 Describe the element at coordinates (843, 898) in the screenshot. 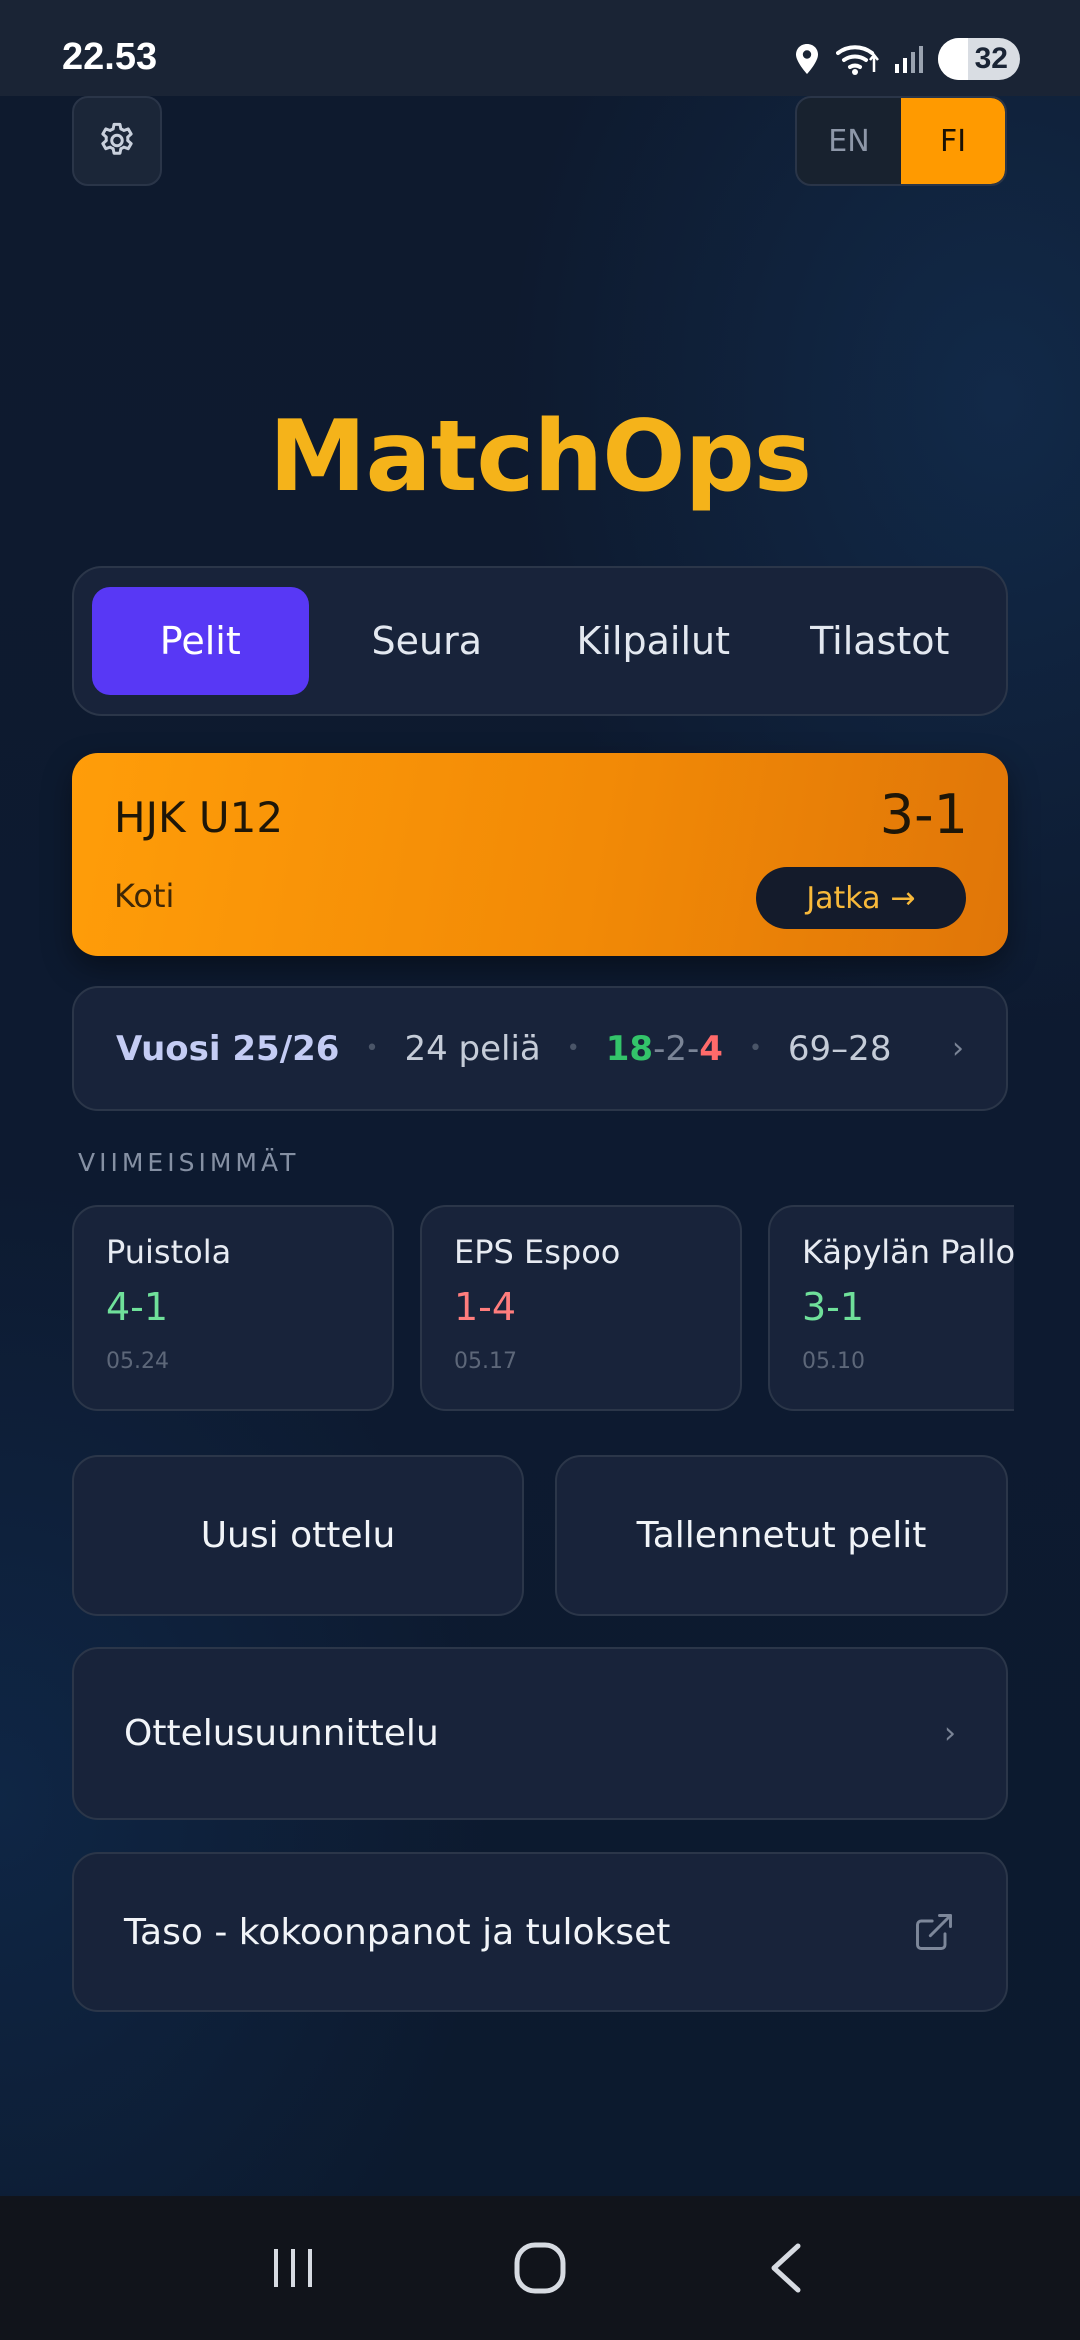

I see `continue-label: Jatka` at that location.